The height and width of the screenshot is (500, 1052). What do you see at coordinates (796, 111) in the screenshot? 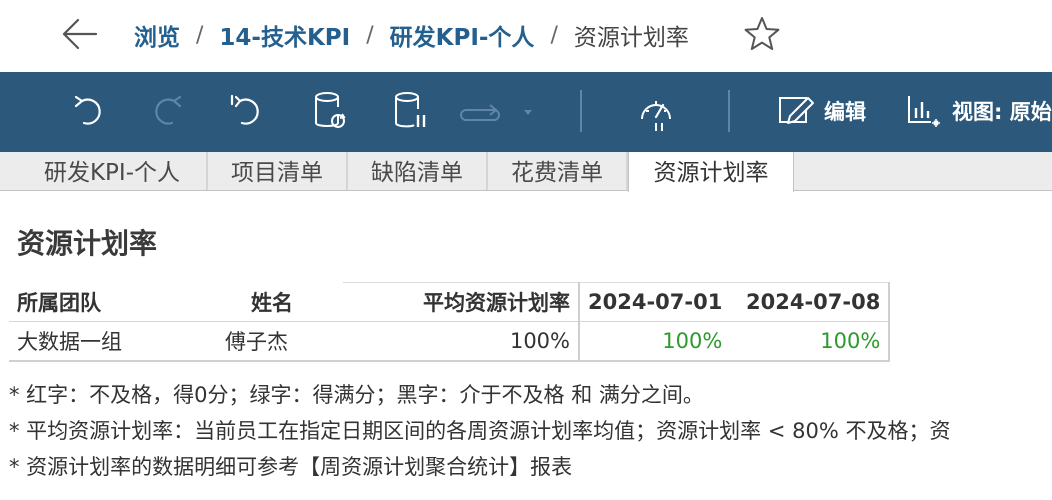
I see `edit-pencil-icon` at bounding box center [796, 111].